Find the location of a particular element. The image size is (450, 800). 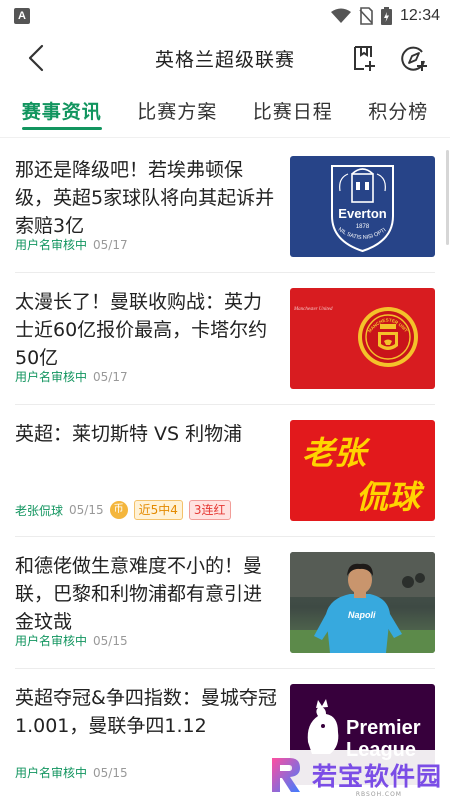

wifi-icon is located at coordinates (340, 15).